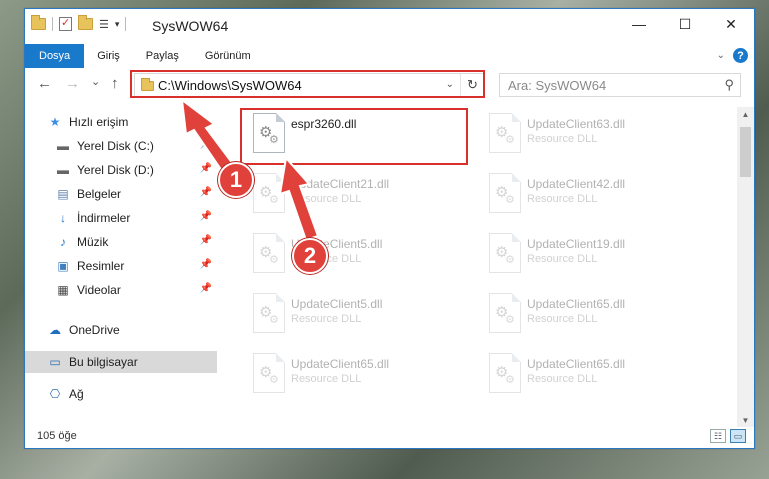 Image resolution: width=769 pixels, height=479 pixels. I want to click on sidebar-item-documents: ▤ Belgeler 📌, so click(121, 194).